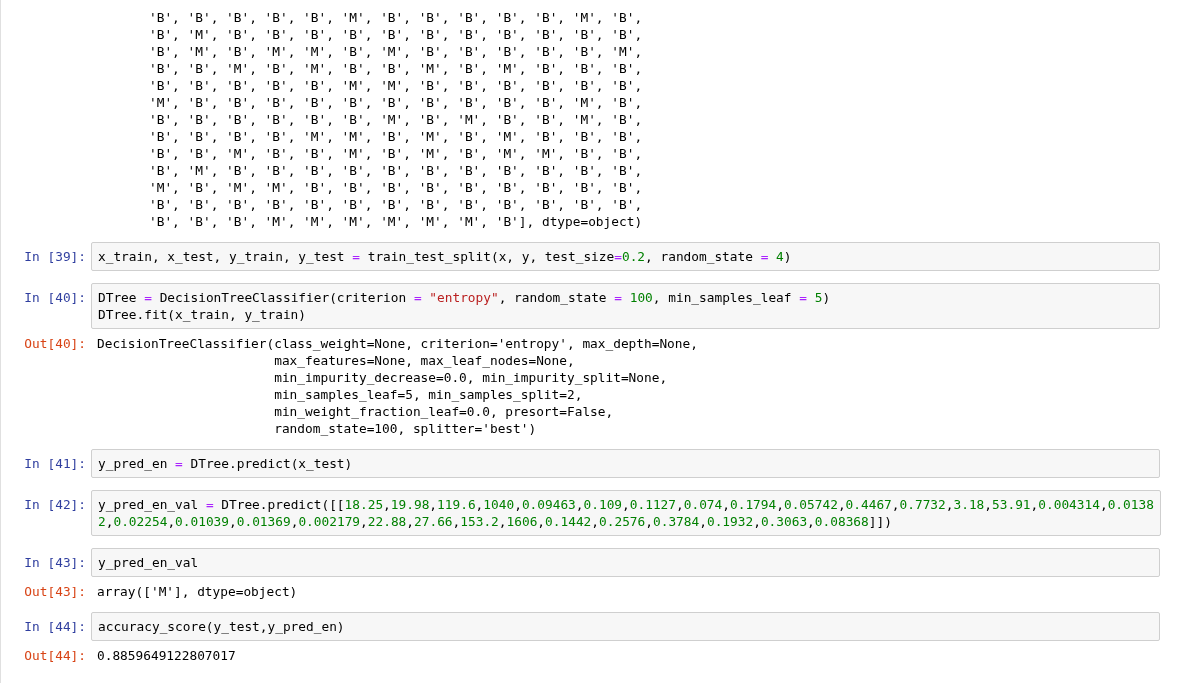  Describe the element at coordinates (396, 68) in the screenshot. I see `output-line: 'B', 'B', 'M', 'B', 'M', 'B', 'B', 'M', 'B', 'M', 'B', 'B', 'B',` at that location.